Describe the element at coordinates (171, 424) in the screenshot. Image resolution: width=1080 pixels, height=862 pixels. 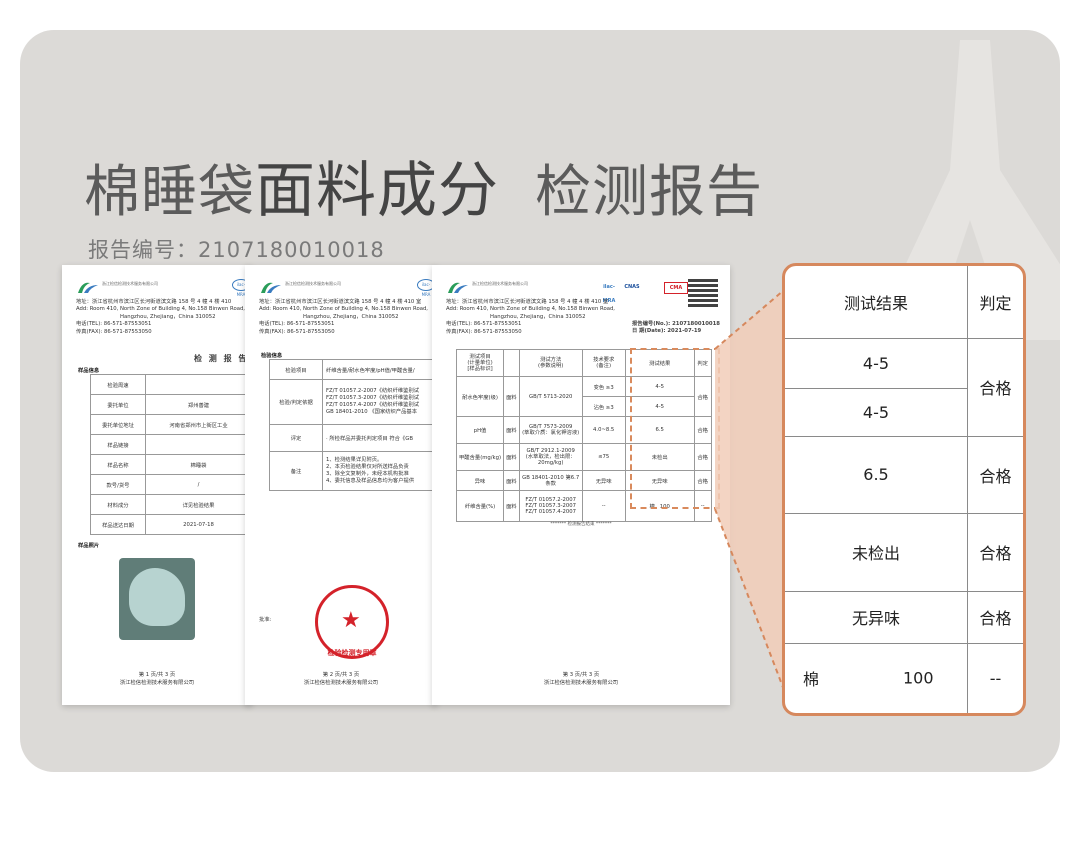
I see `table-row: 委托单位地址 河南省郑州市上街区工业` at that location.